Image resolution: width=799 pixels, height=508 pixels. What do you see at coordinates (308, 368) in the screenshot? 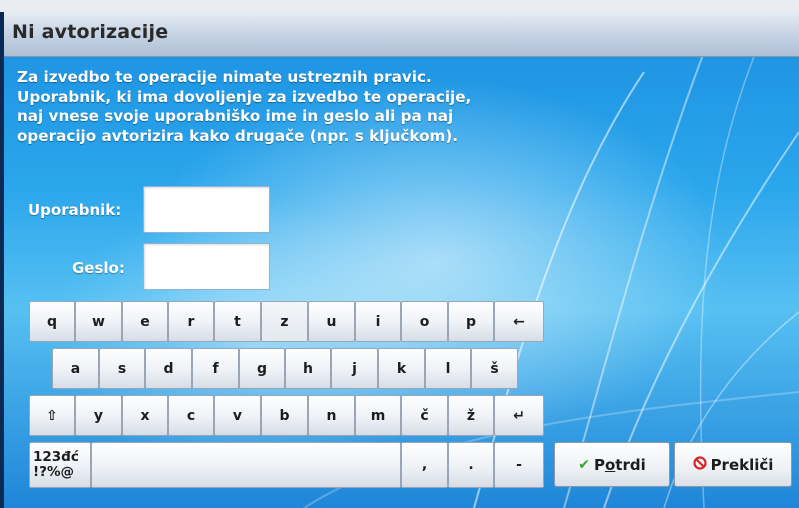
I see `key-h: h` at bounding box center [308, 368].